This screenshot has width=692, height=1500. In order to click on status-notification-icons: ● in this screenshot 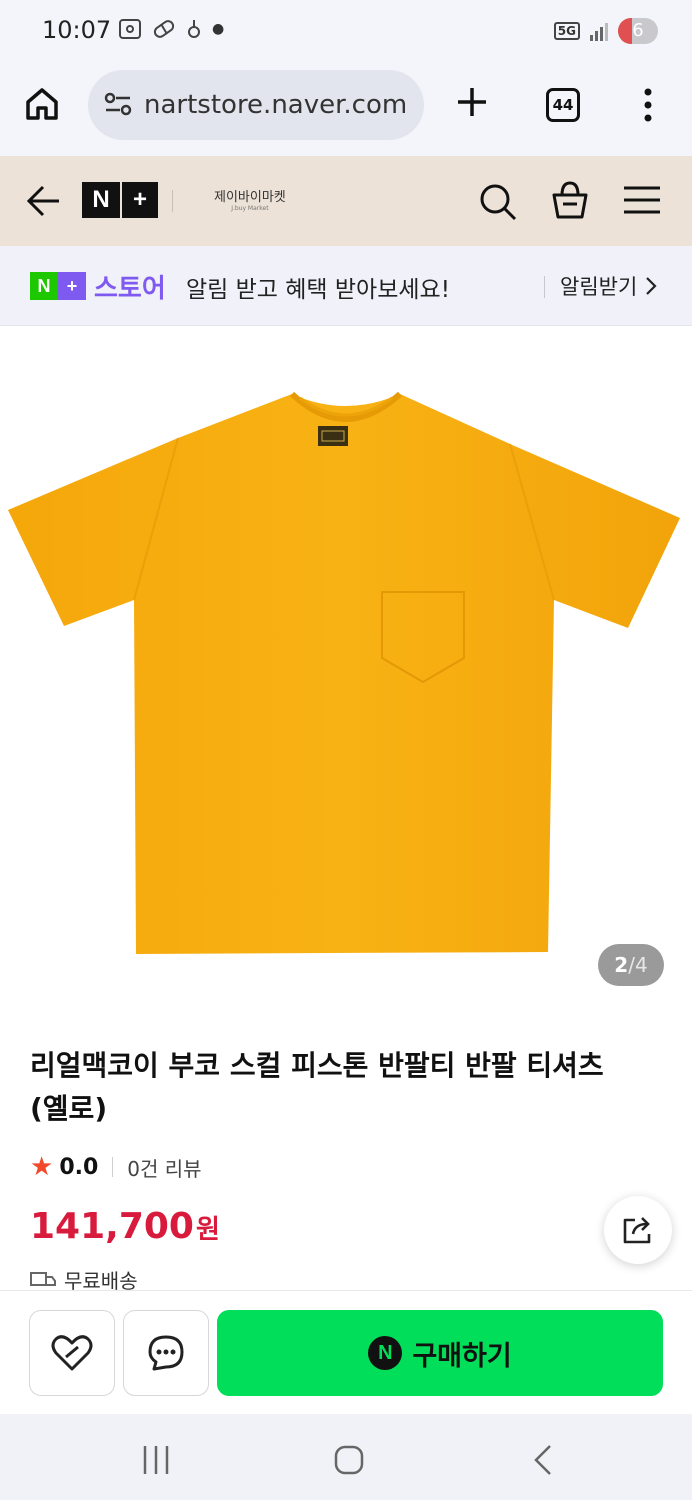, I will do `click(171, 29)`.